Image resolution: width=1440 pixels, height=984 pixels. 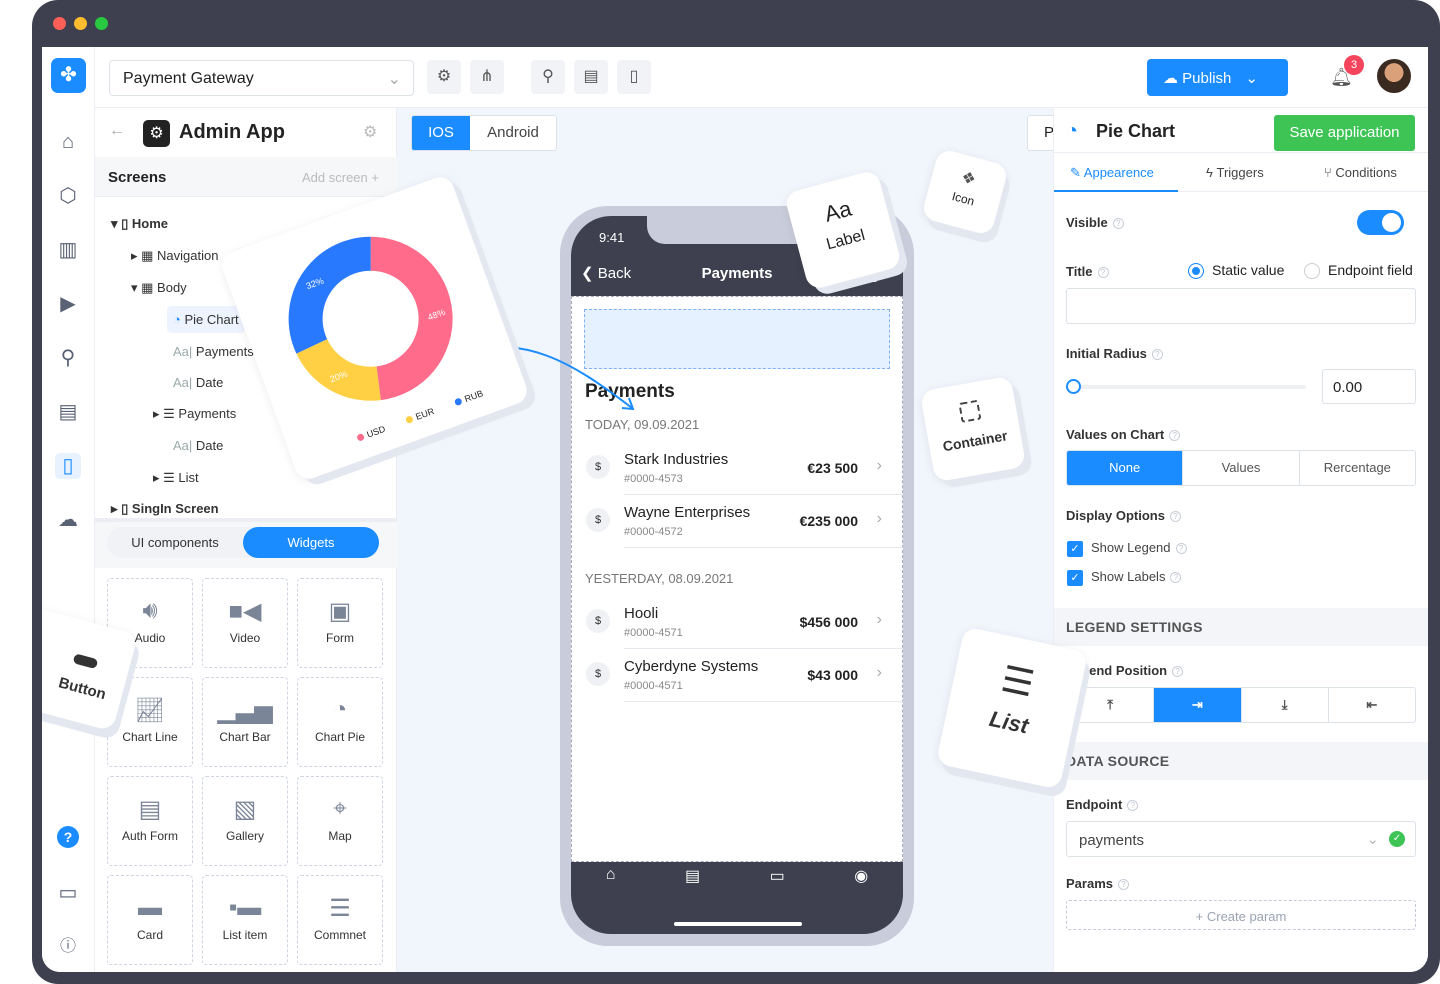 What do you see at coordinates (1241, 839) in the screenshot?
I see `endpoint-select: payments ⌄ ✓` at bounding box center [1241, 839].